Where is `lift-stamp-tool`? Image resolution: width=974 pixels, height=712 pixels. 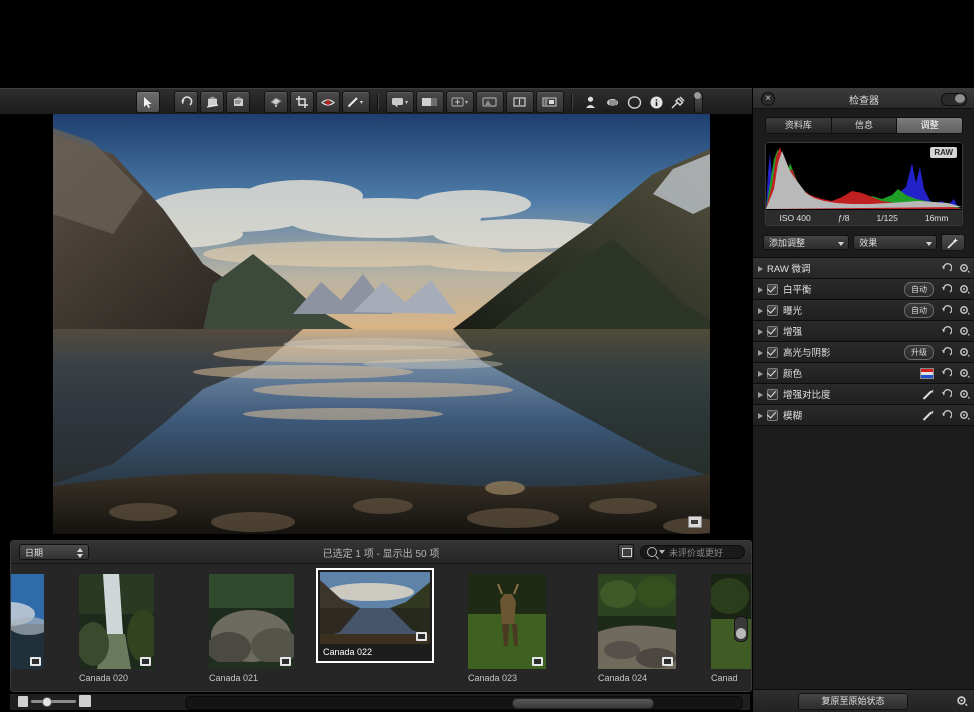 lift-stamp-tool is located at coordinates (276, 102).